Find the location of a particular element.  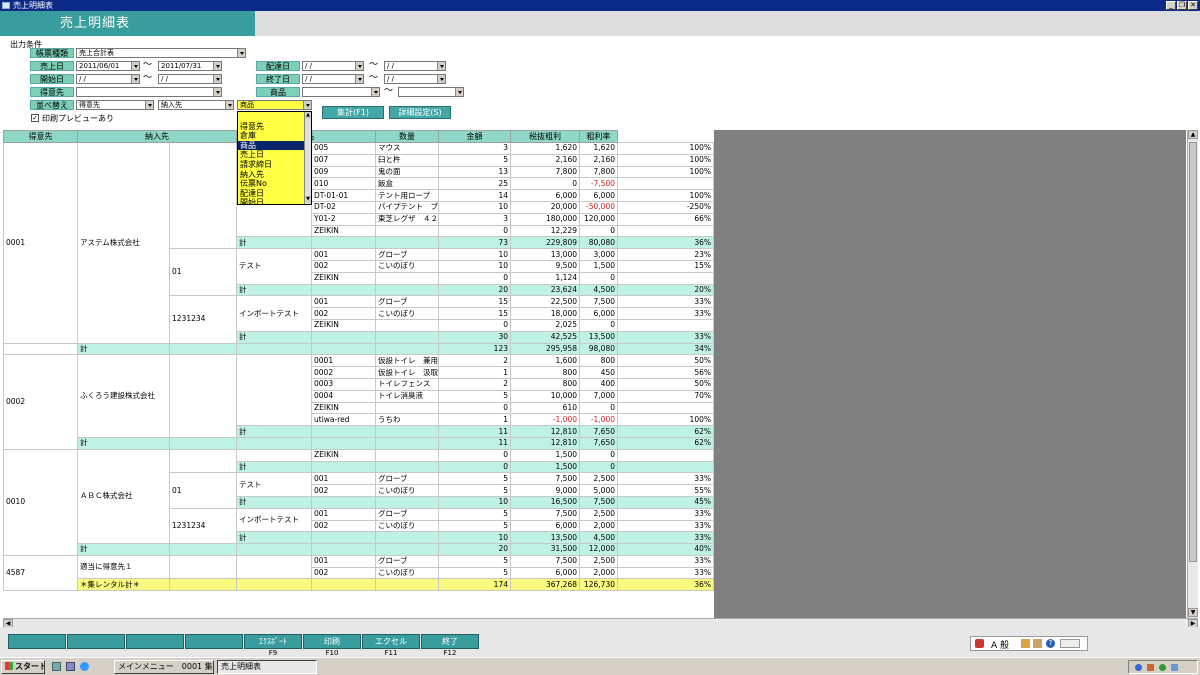

customer-select is located at coordinates (149, 92).